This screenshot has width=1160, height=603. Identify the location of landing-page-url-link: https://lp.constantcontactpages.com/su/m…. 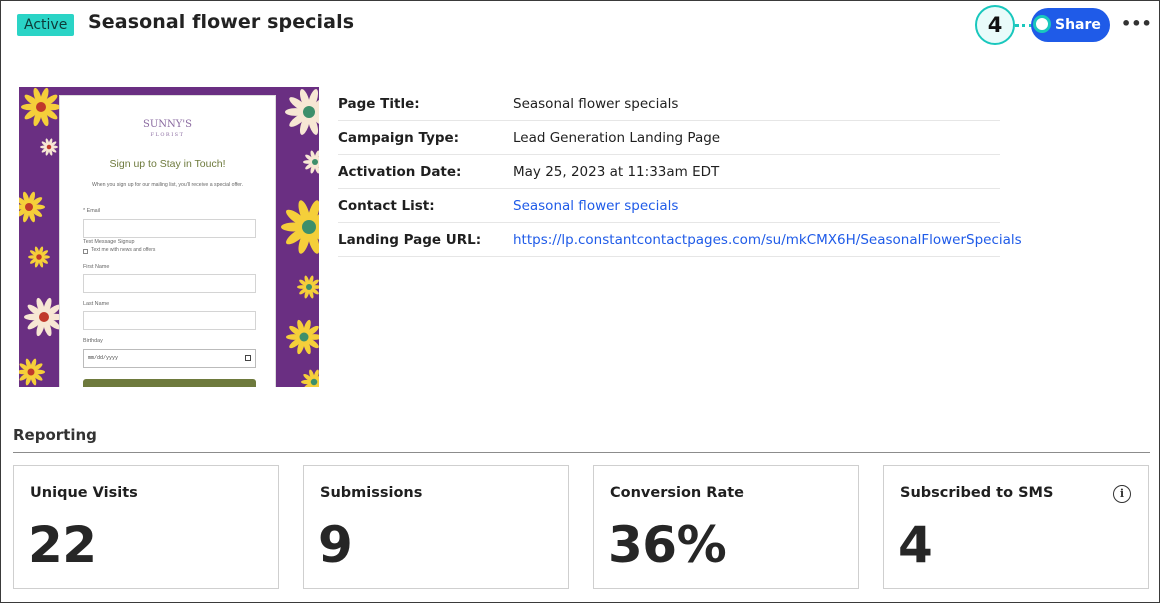
(767, 240).